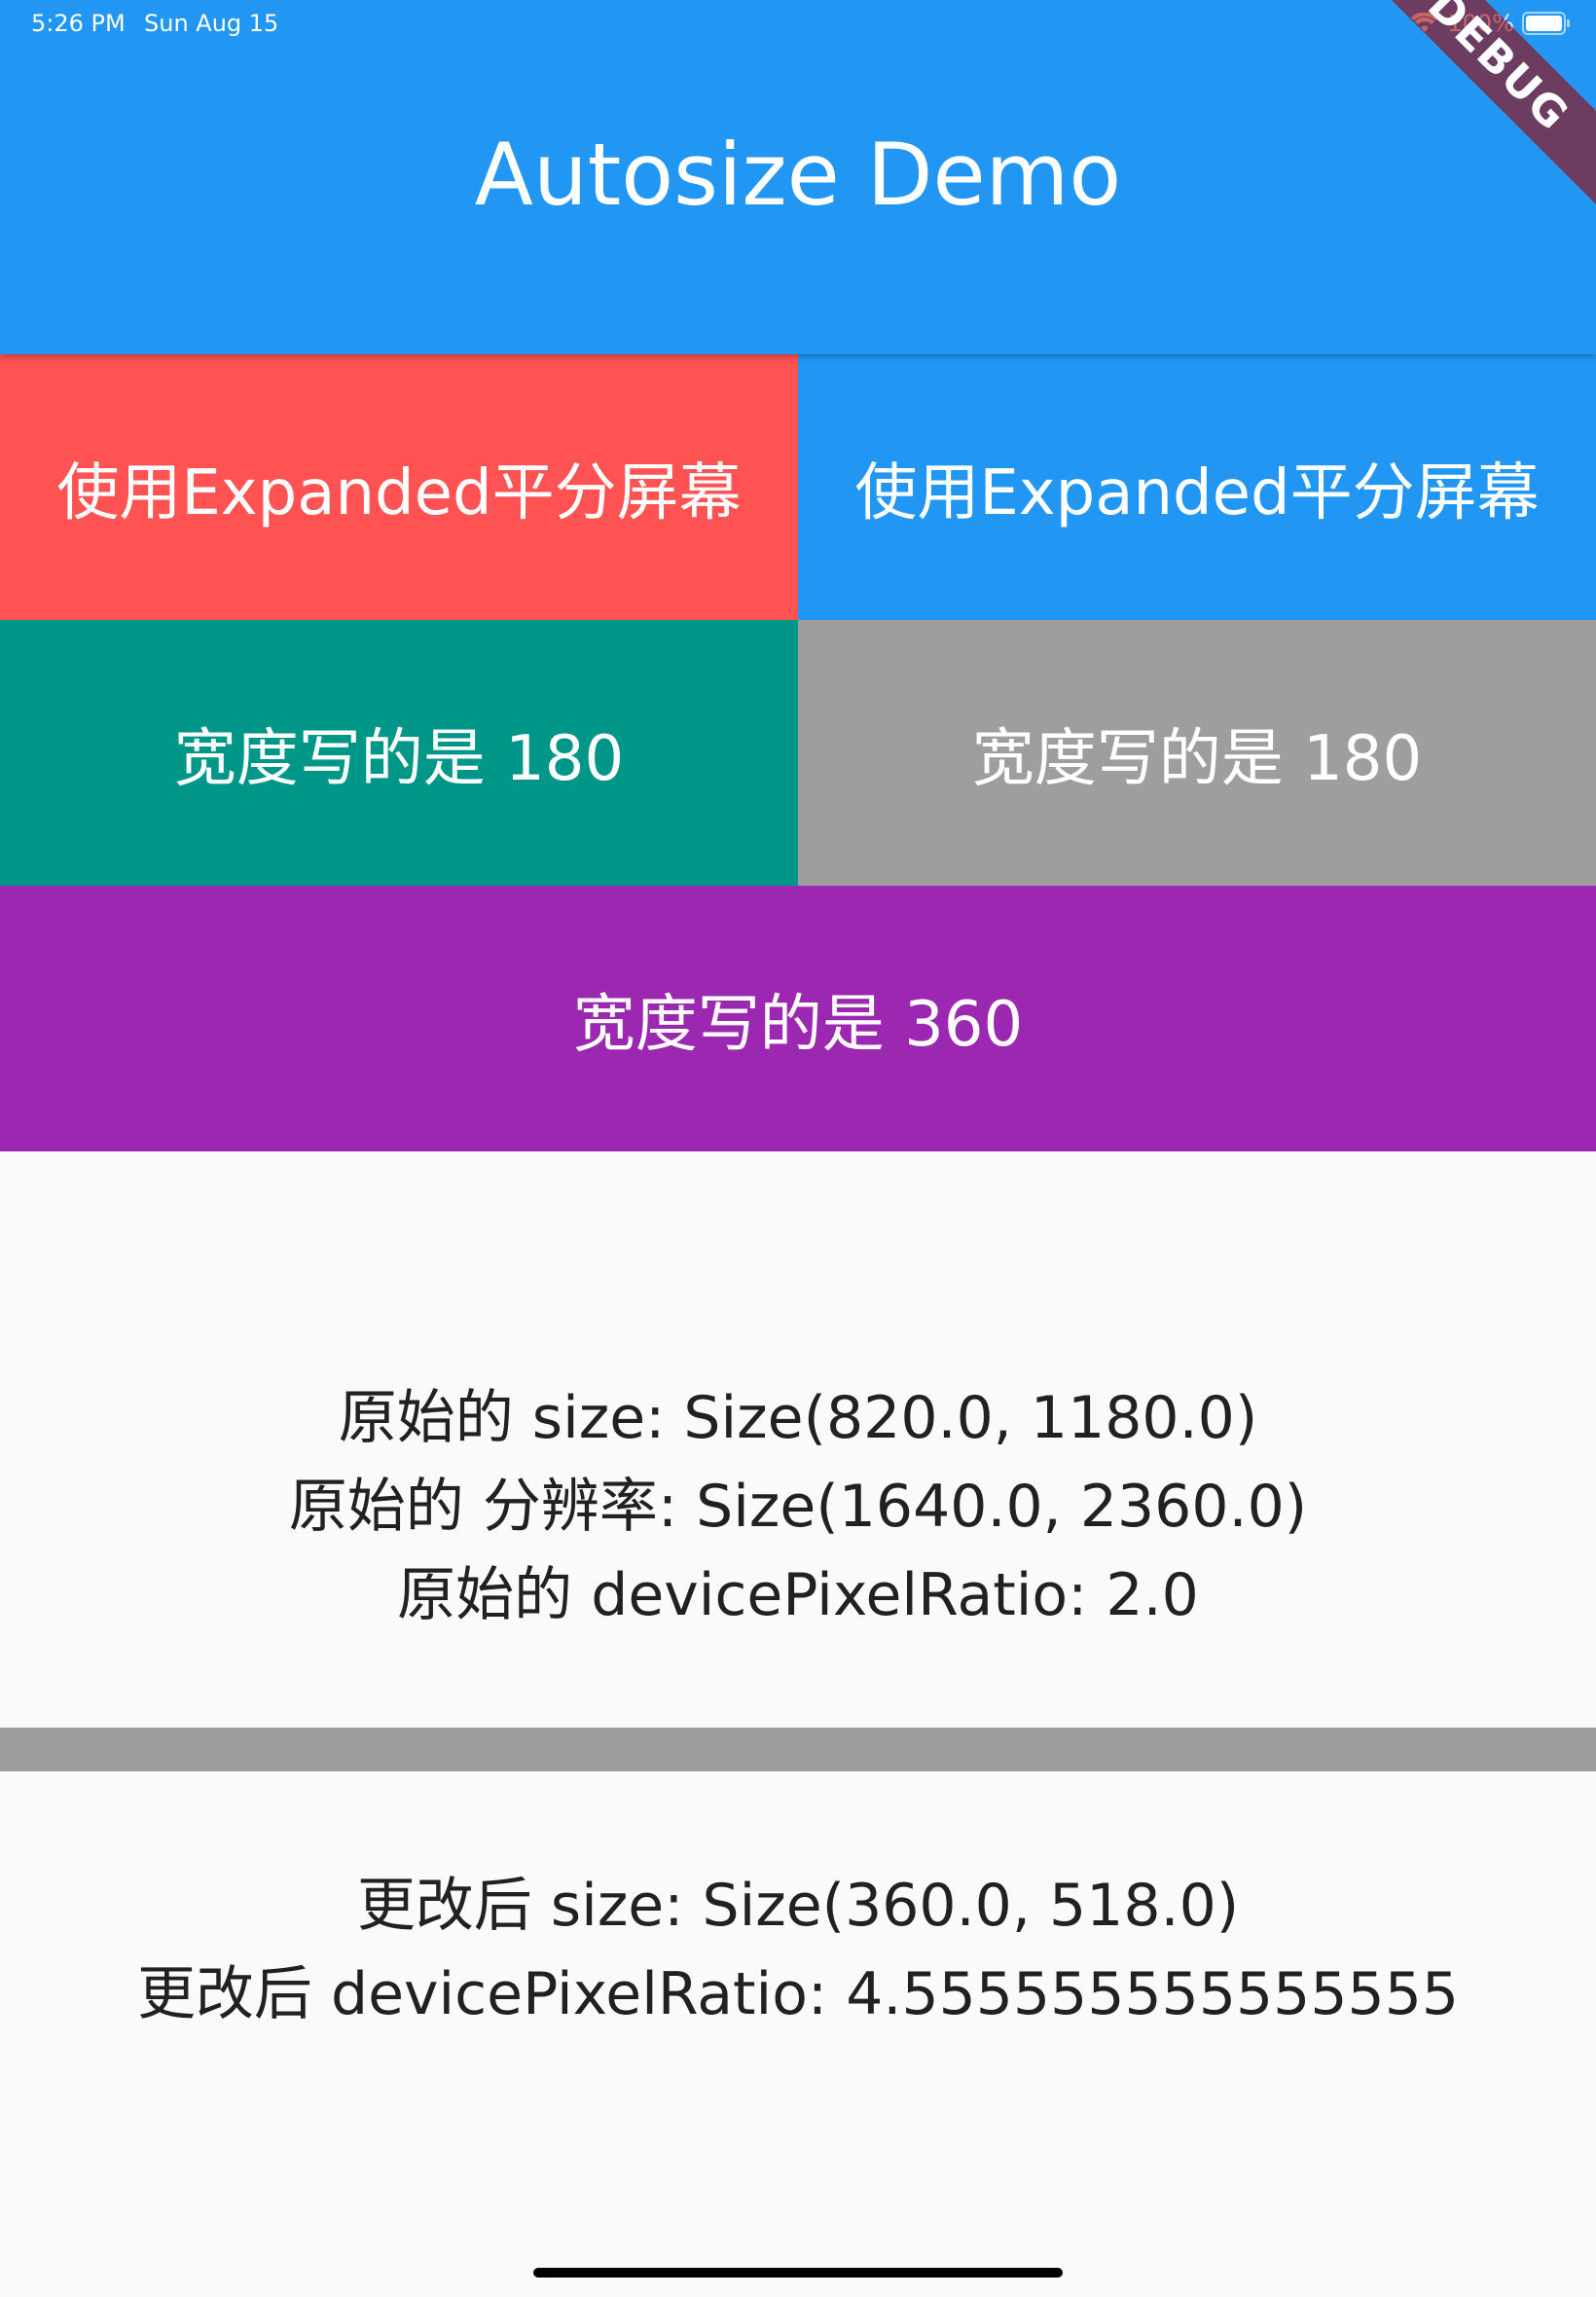  Describe the element at coordinates (399, 487) in the screenshot. I see `expanded-cell-red: 使用Expanded平分屏幕` at that location.